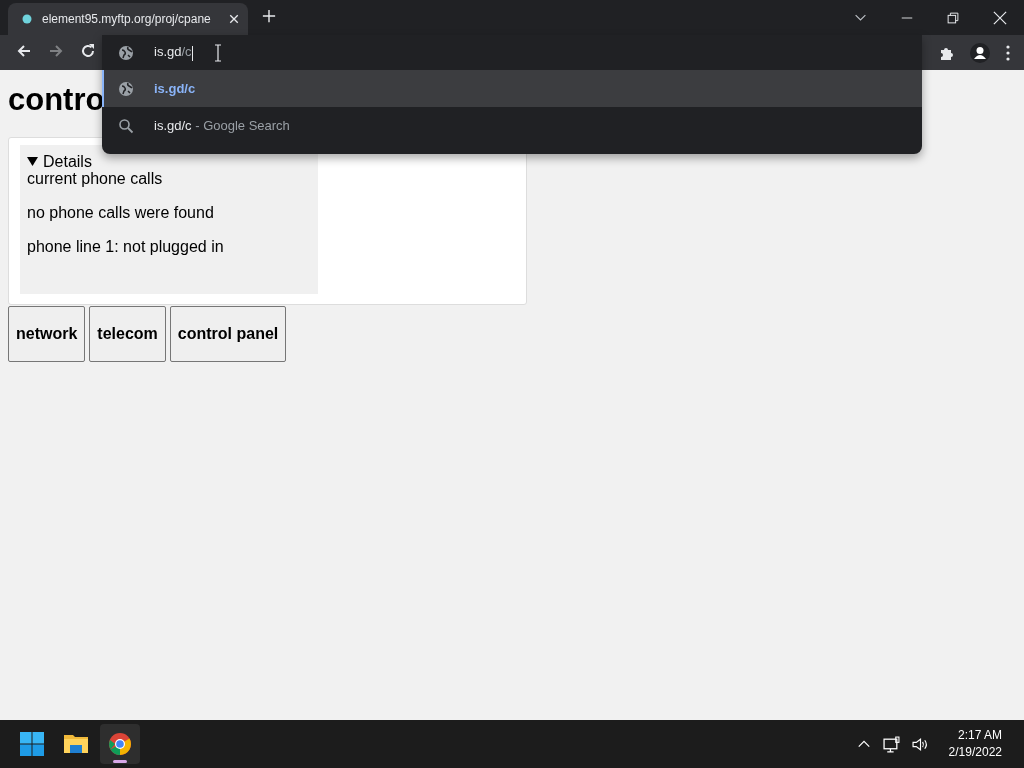 The image size is (1024, 768). Describe the element at coordinates (76, 744) in the screenshot. I see `folder-icon` at that location.